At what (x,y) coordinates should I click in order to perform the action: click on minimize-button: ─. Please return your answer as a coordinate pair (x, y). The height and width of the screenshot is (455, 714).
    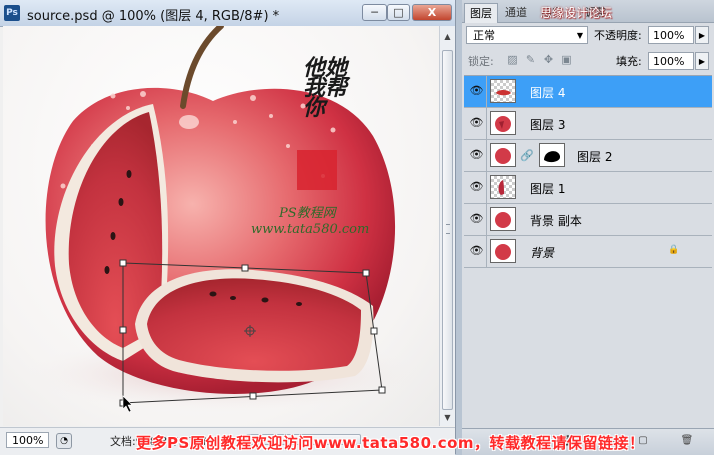
    Looking at the image, I should click on (374, 12).